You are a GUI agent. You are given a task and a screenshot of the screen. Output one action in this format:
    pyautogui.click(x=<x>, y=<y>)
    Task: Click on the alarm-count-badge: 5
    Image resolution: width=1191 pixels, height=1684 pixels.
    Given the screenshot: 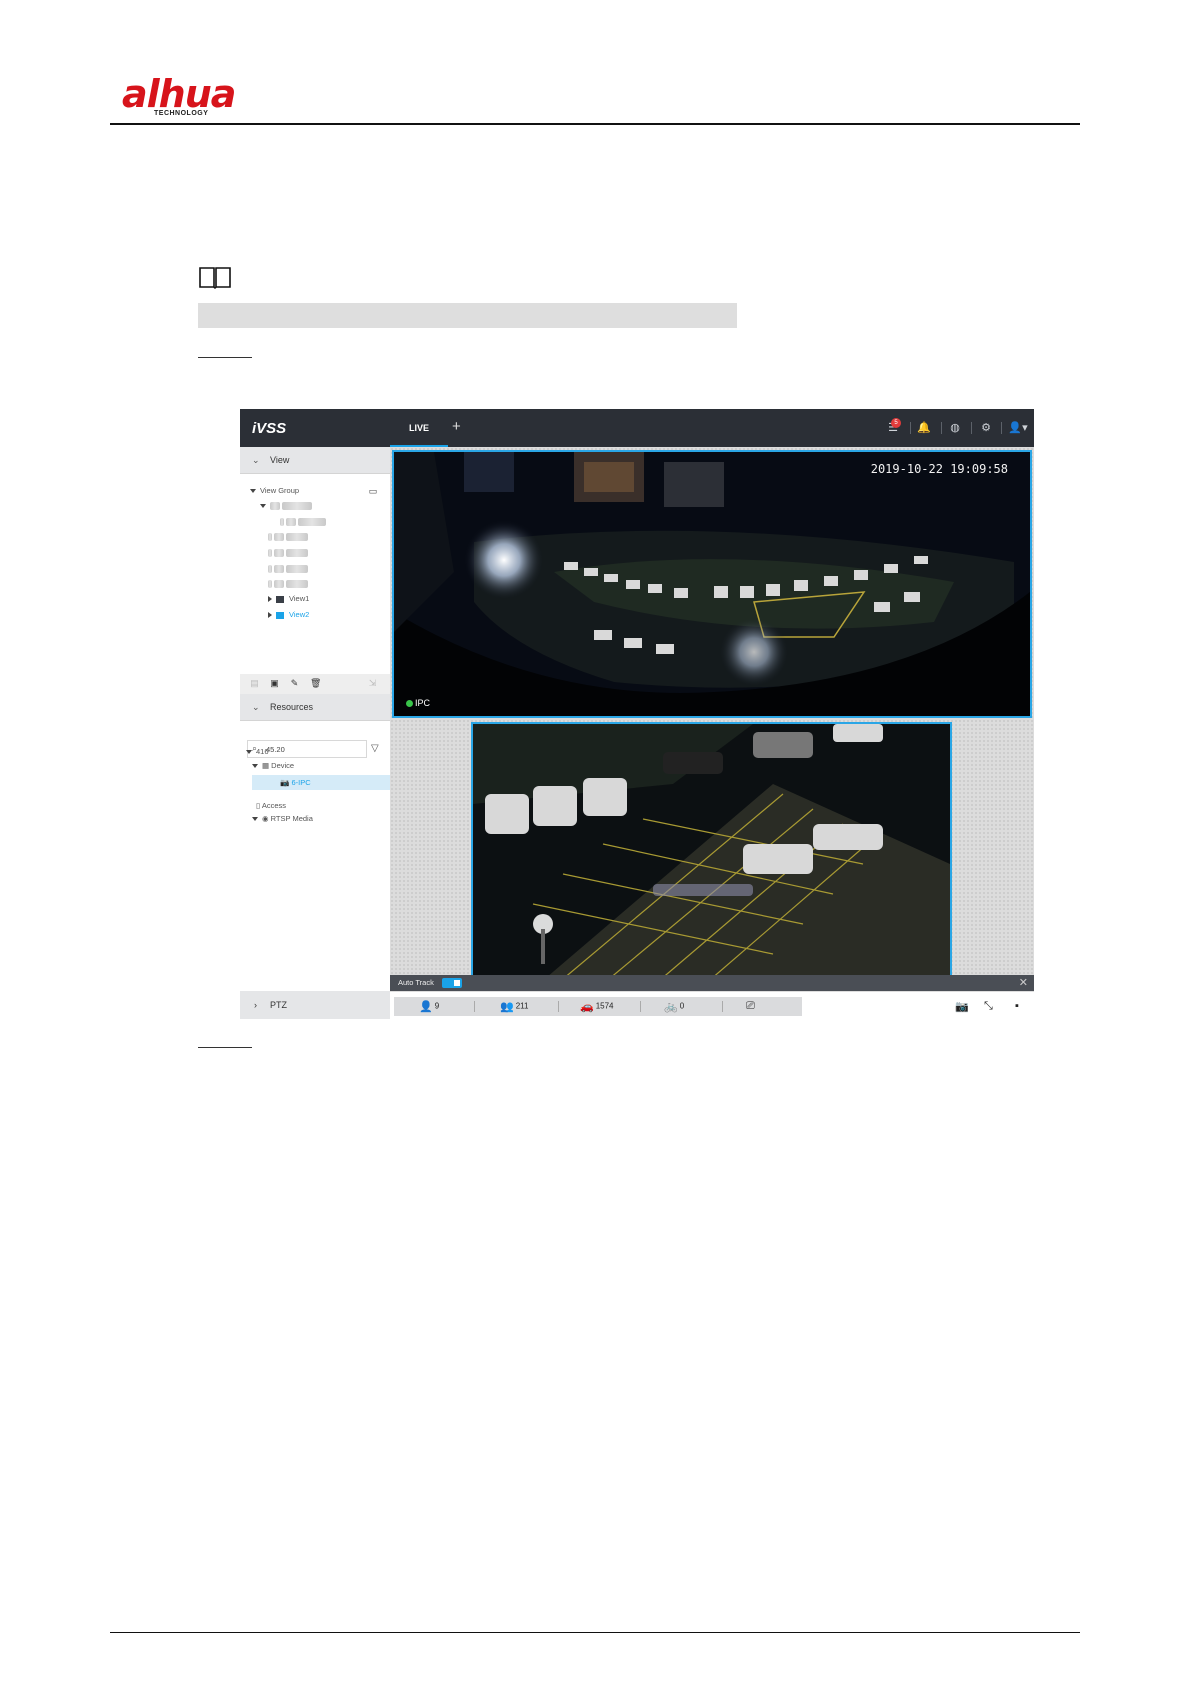 What is the action you would take?
    pyautogui.click(x=896, y=423)
    